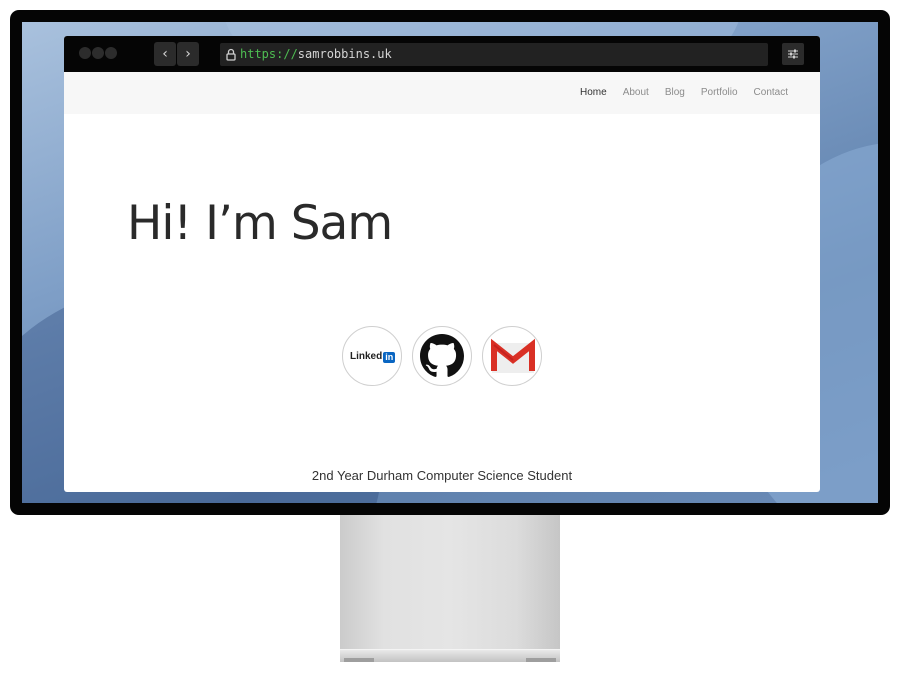 The width and height of the screenshot is (900, 679). I want to click on social-links: Linked in, so click(442, 356).